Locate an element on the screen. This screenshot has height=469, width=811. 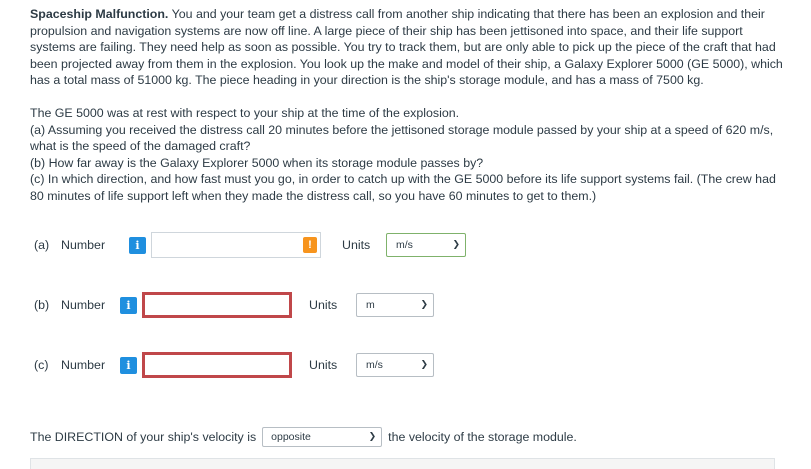
answer-row-b: (b) Number i Units m ❯ is located at coordinates (234, 305).